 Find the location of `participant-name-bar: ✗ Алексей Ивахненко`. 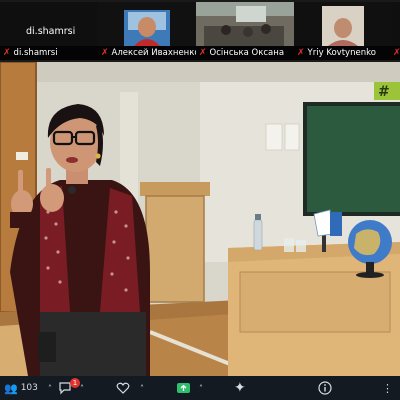

participant-name-bar: ✗ Алексей Ивахненко is located at coordinates (147, 53).